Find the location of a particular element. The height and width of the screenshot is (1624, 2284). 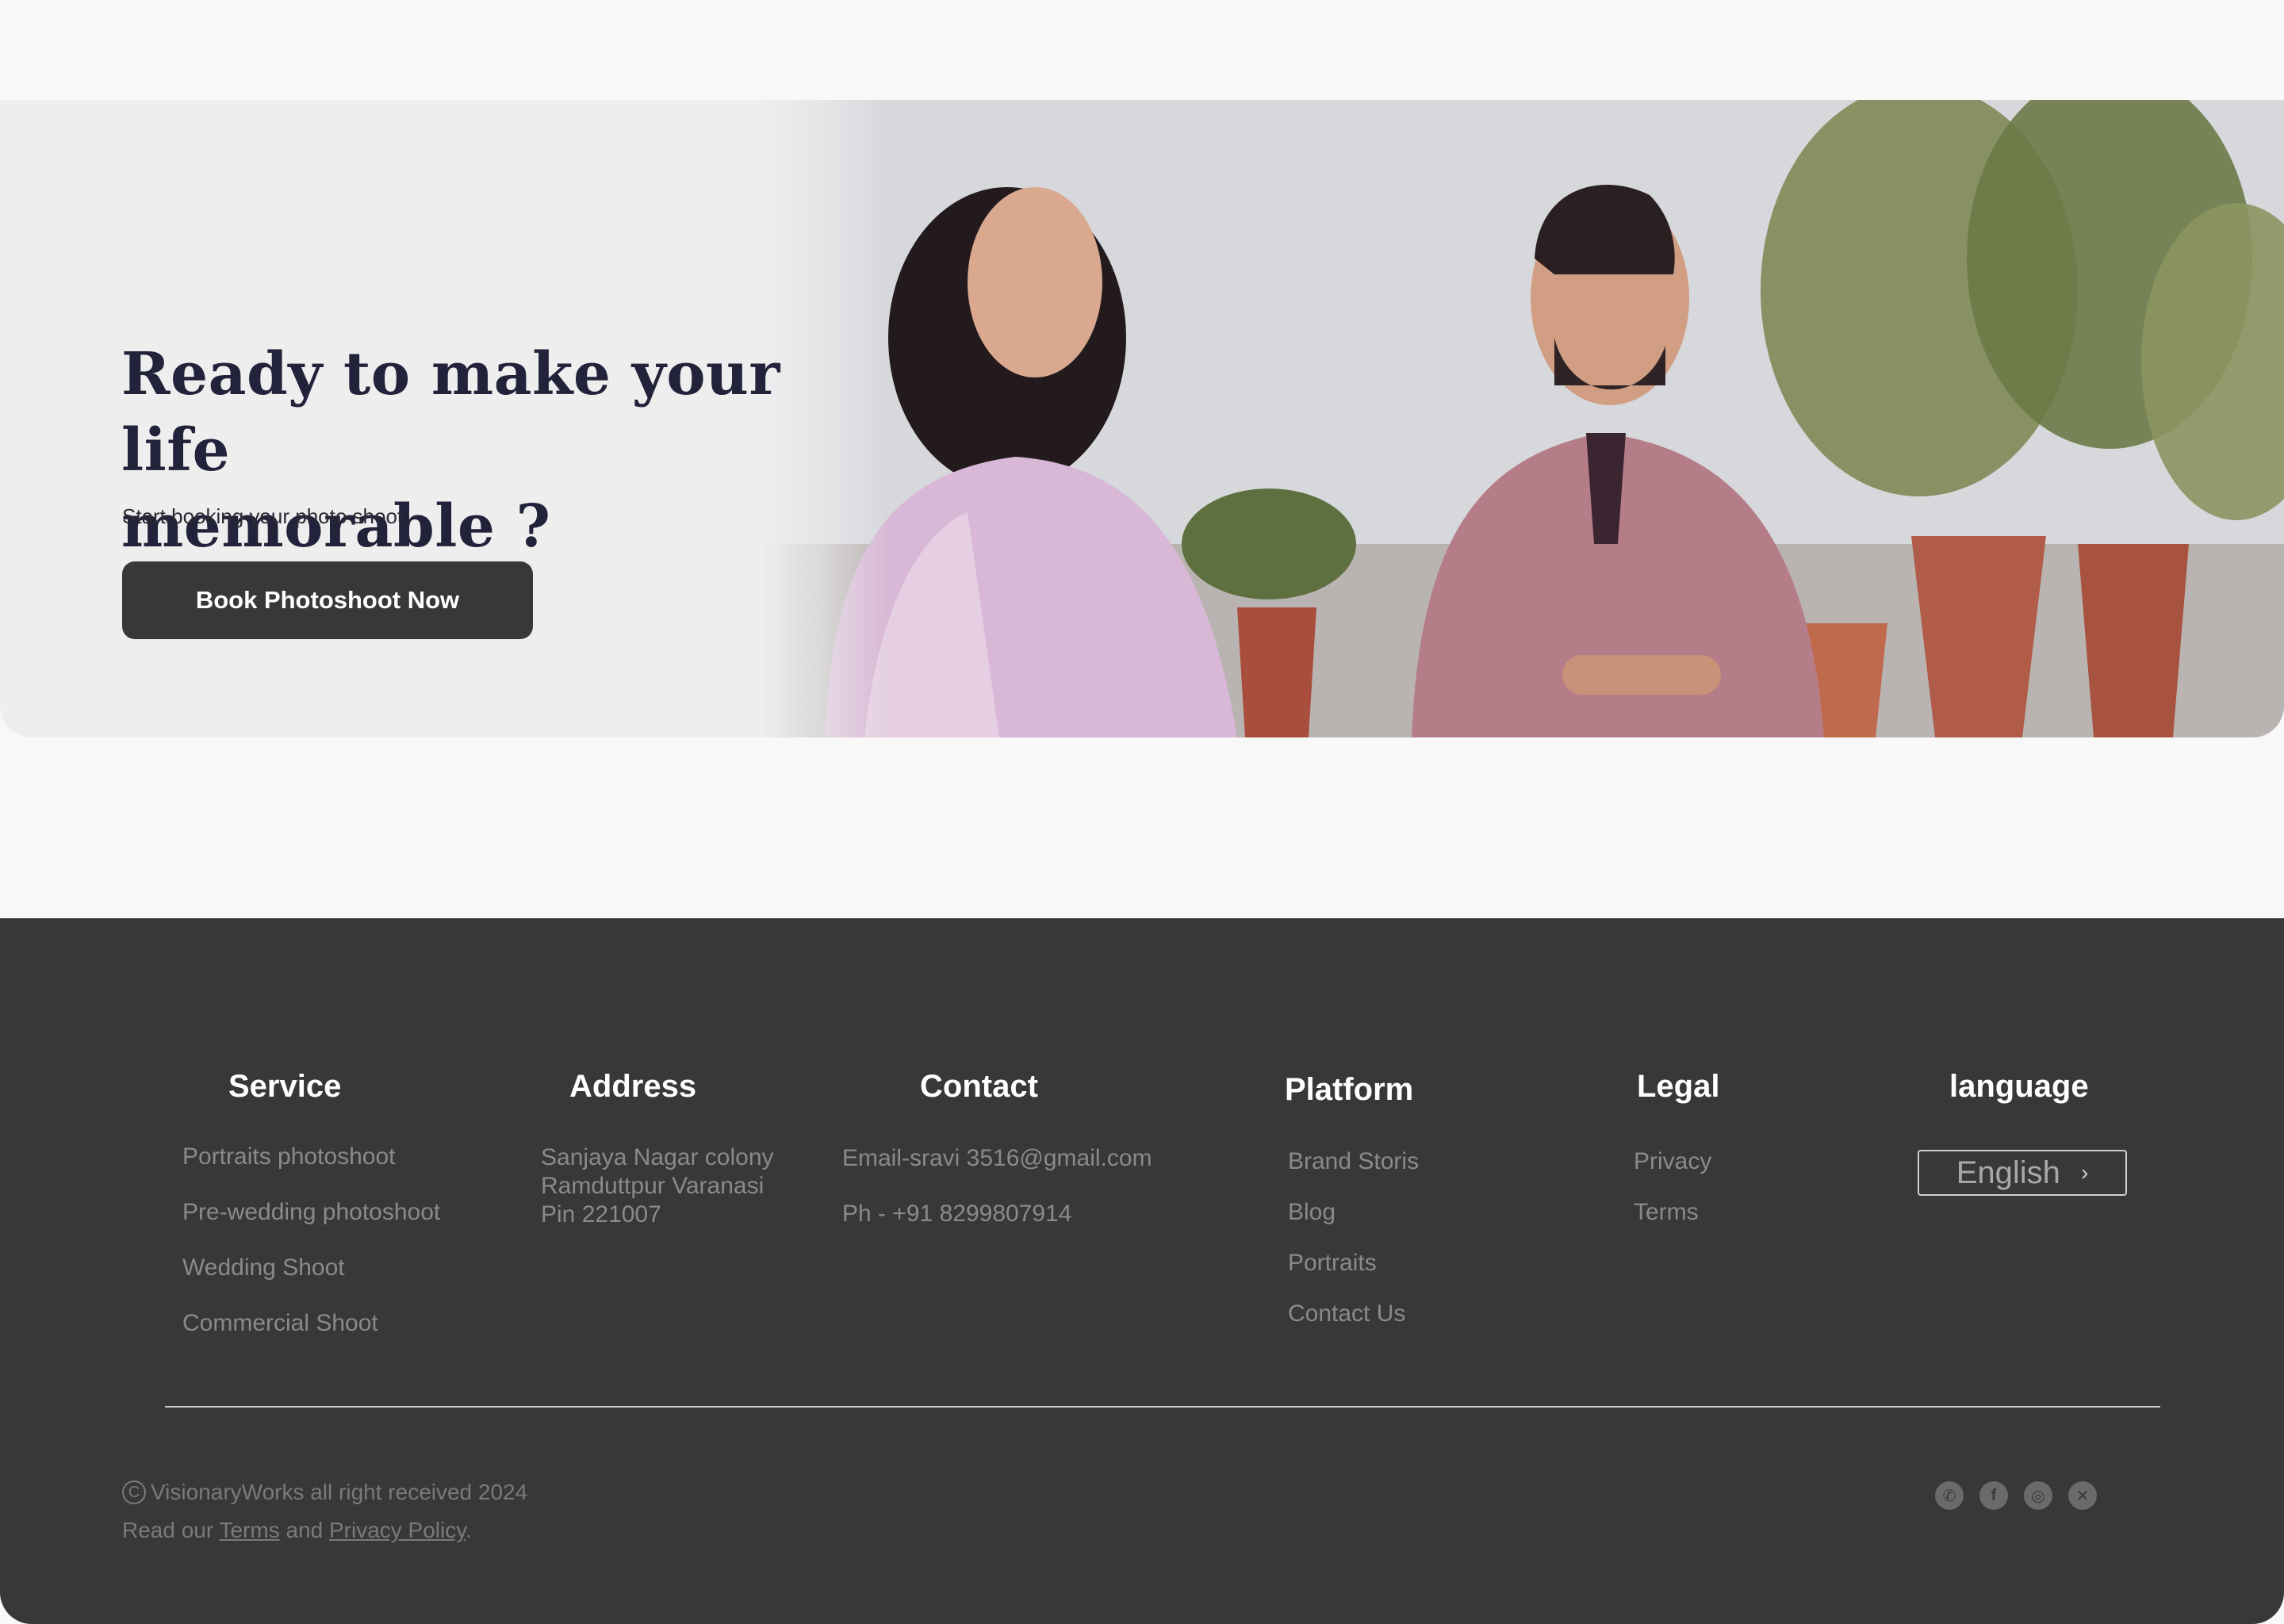

legal-link-privacy: Privacy is located at coordinates (1672, 1161).